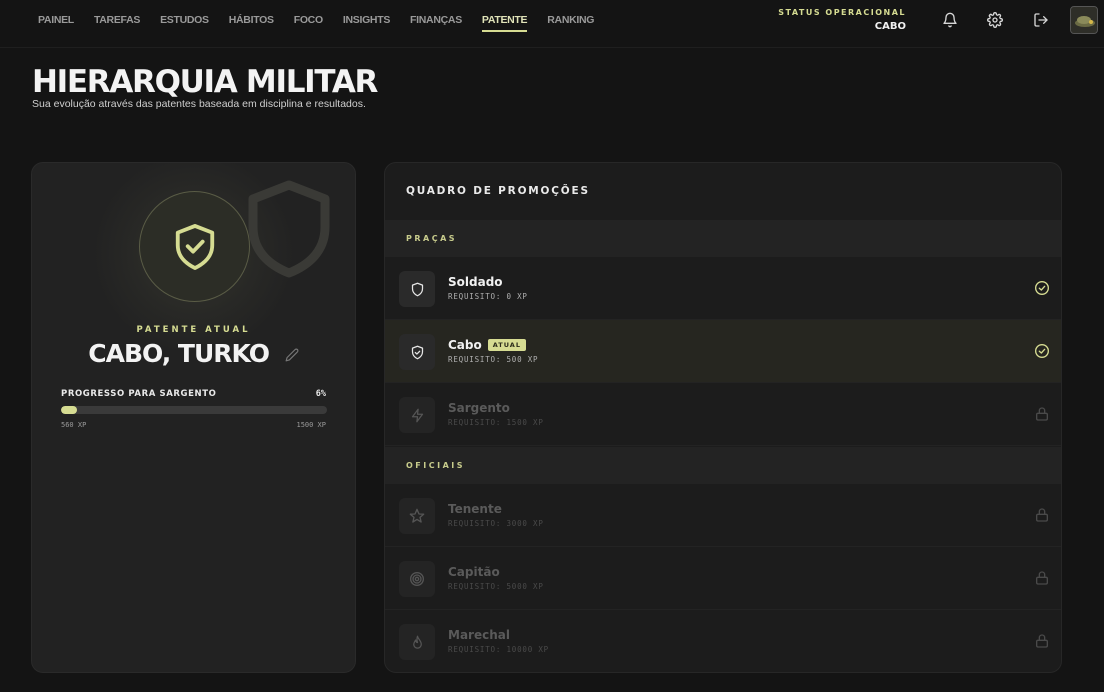  Describe the element at coordinates (723, 578) in the screenshot. I see `rank-row-capitao: Capitão REQUISITO: 5000 XP` at that location.